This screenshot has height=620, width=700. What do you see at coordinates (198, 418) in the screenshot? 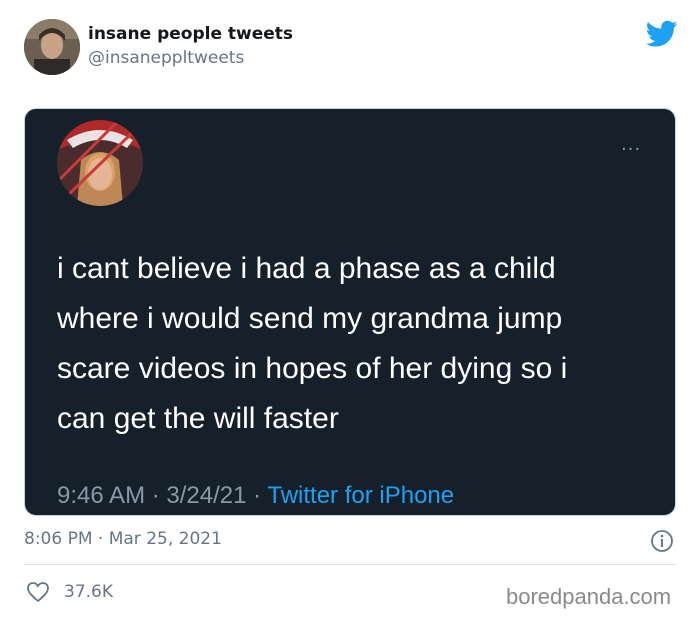
I see `text-line: can get the will faster` at bounding box center [198, 418].